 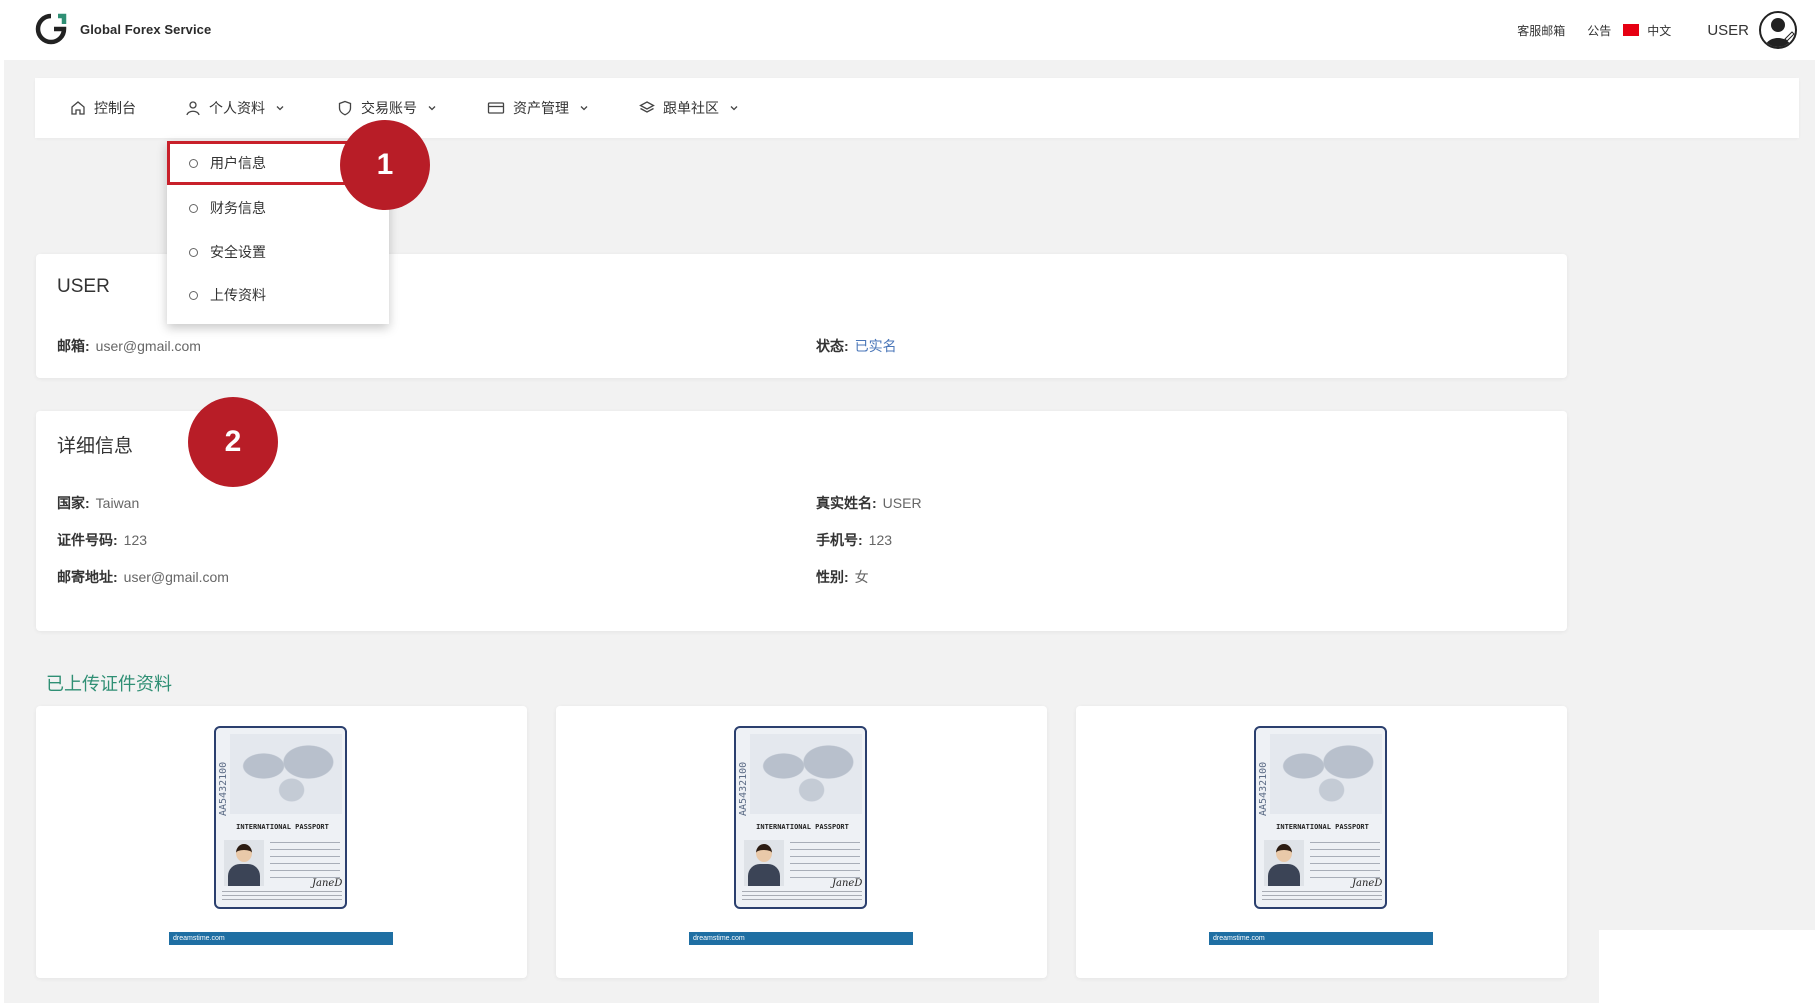 I want to click on nav-asset-management: 资产管理, so click(x=538, y=108).